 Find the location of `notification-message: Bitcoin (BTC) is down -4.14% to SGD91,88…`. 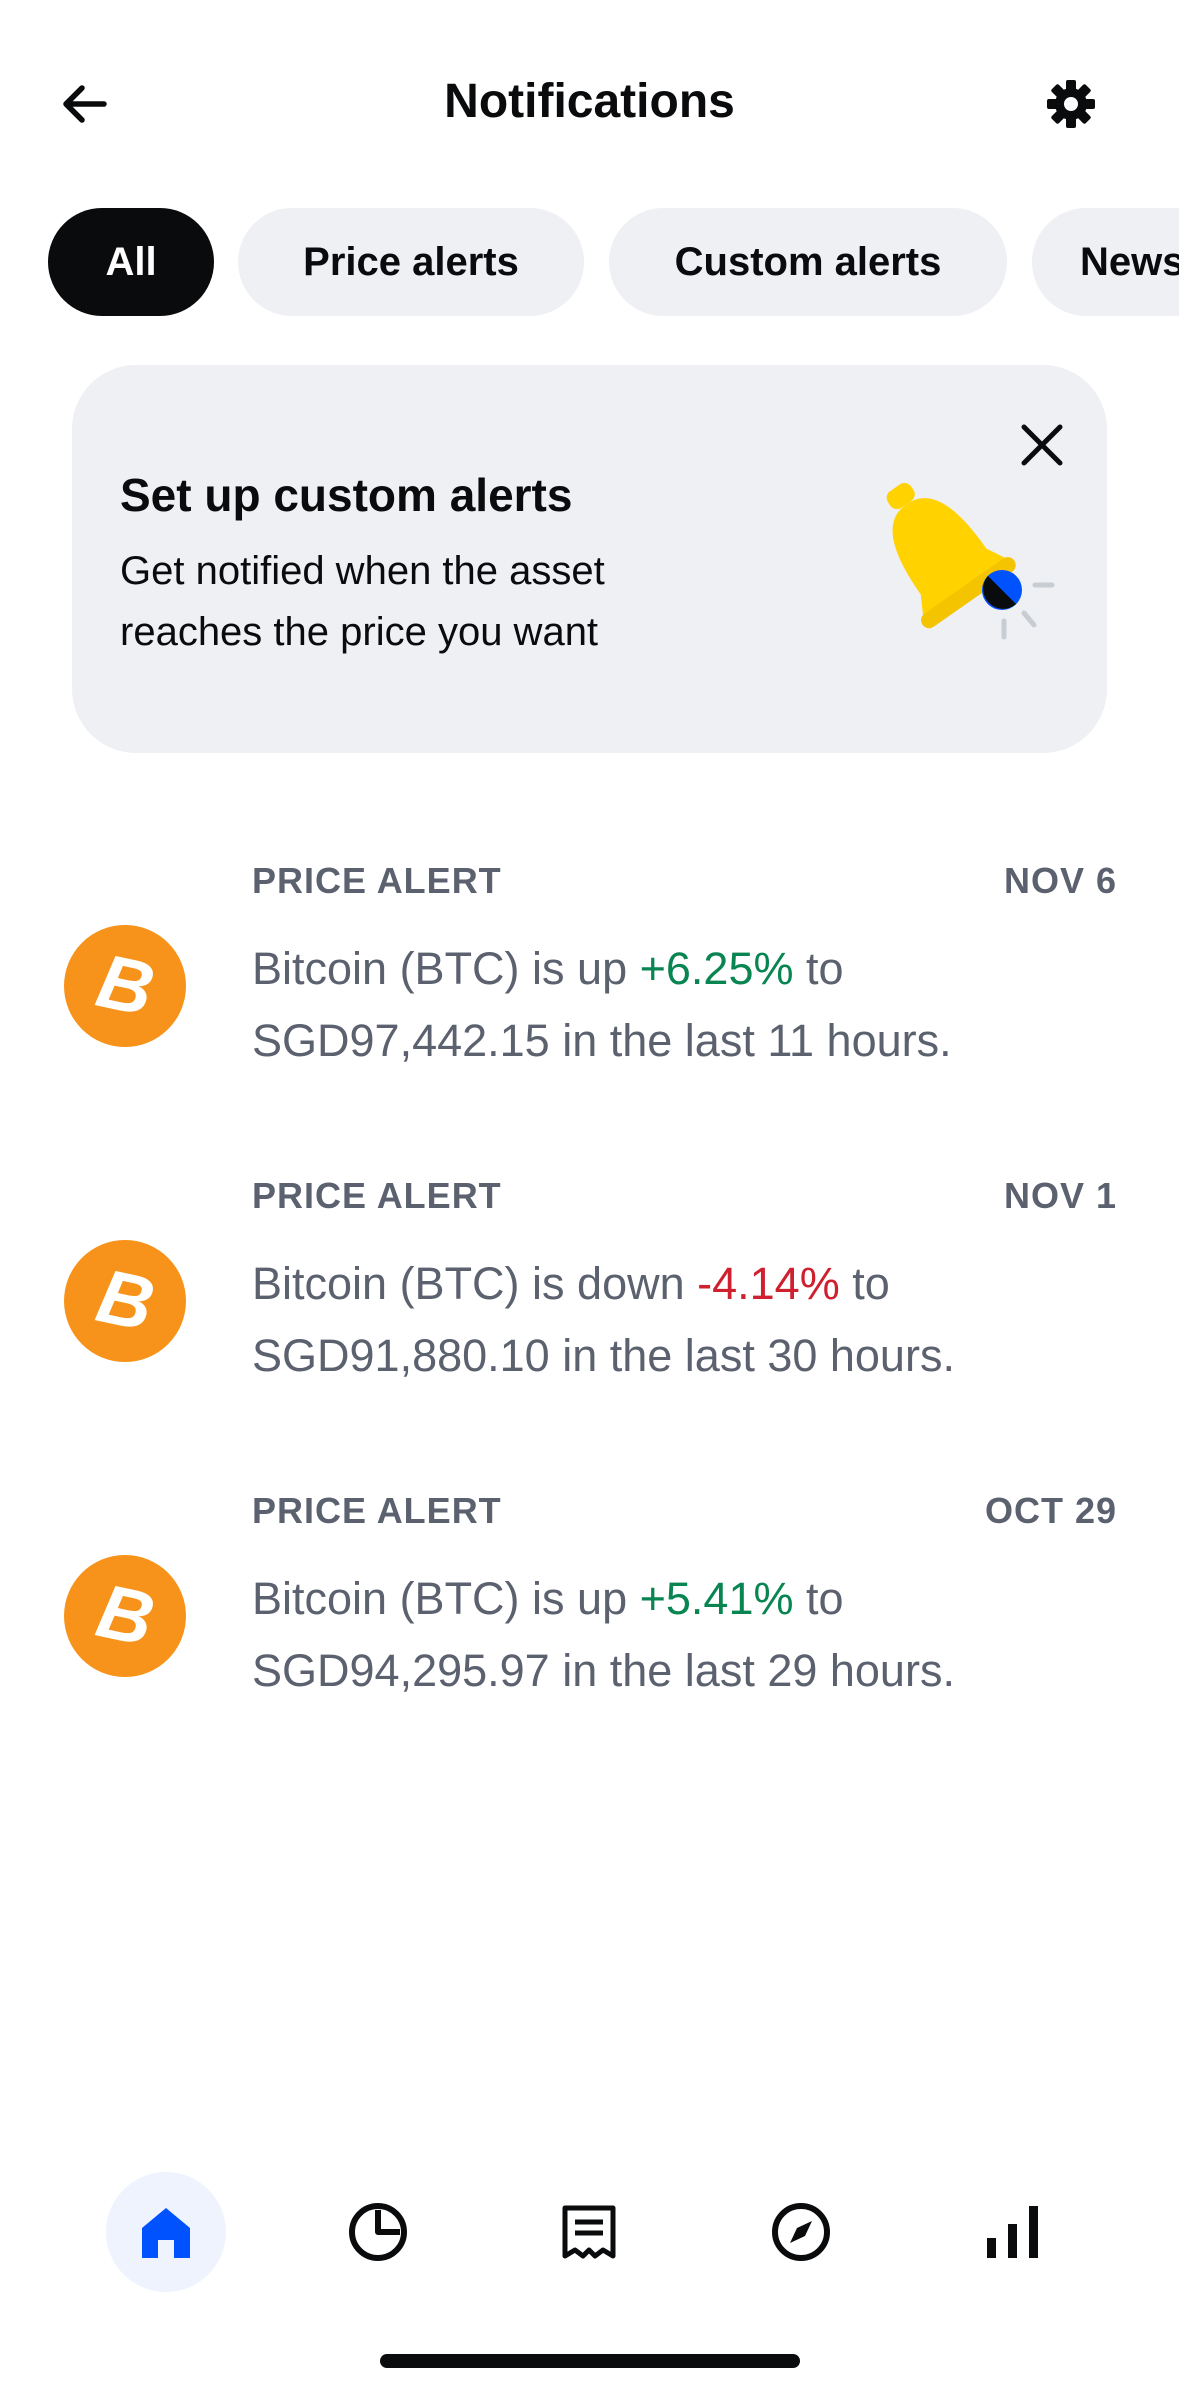

notification-message: Bitcoin (BTC) is down -4.14% to SGD91,88… is located at coordinates (603, 1319).